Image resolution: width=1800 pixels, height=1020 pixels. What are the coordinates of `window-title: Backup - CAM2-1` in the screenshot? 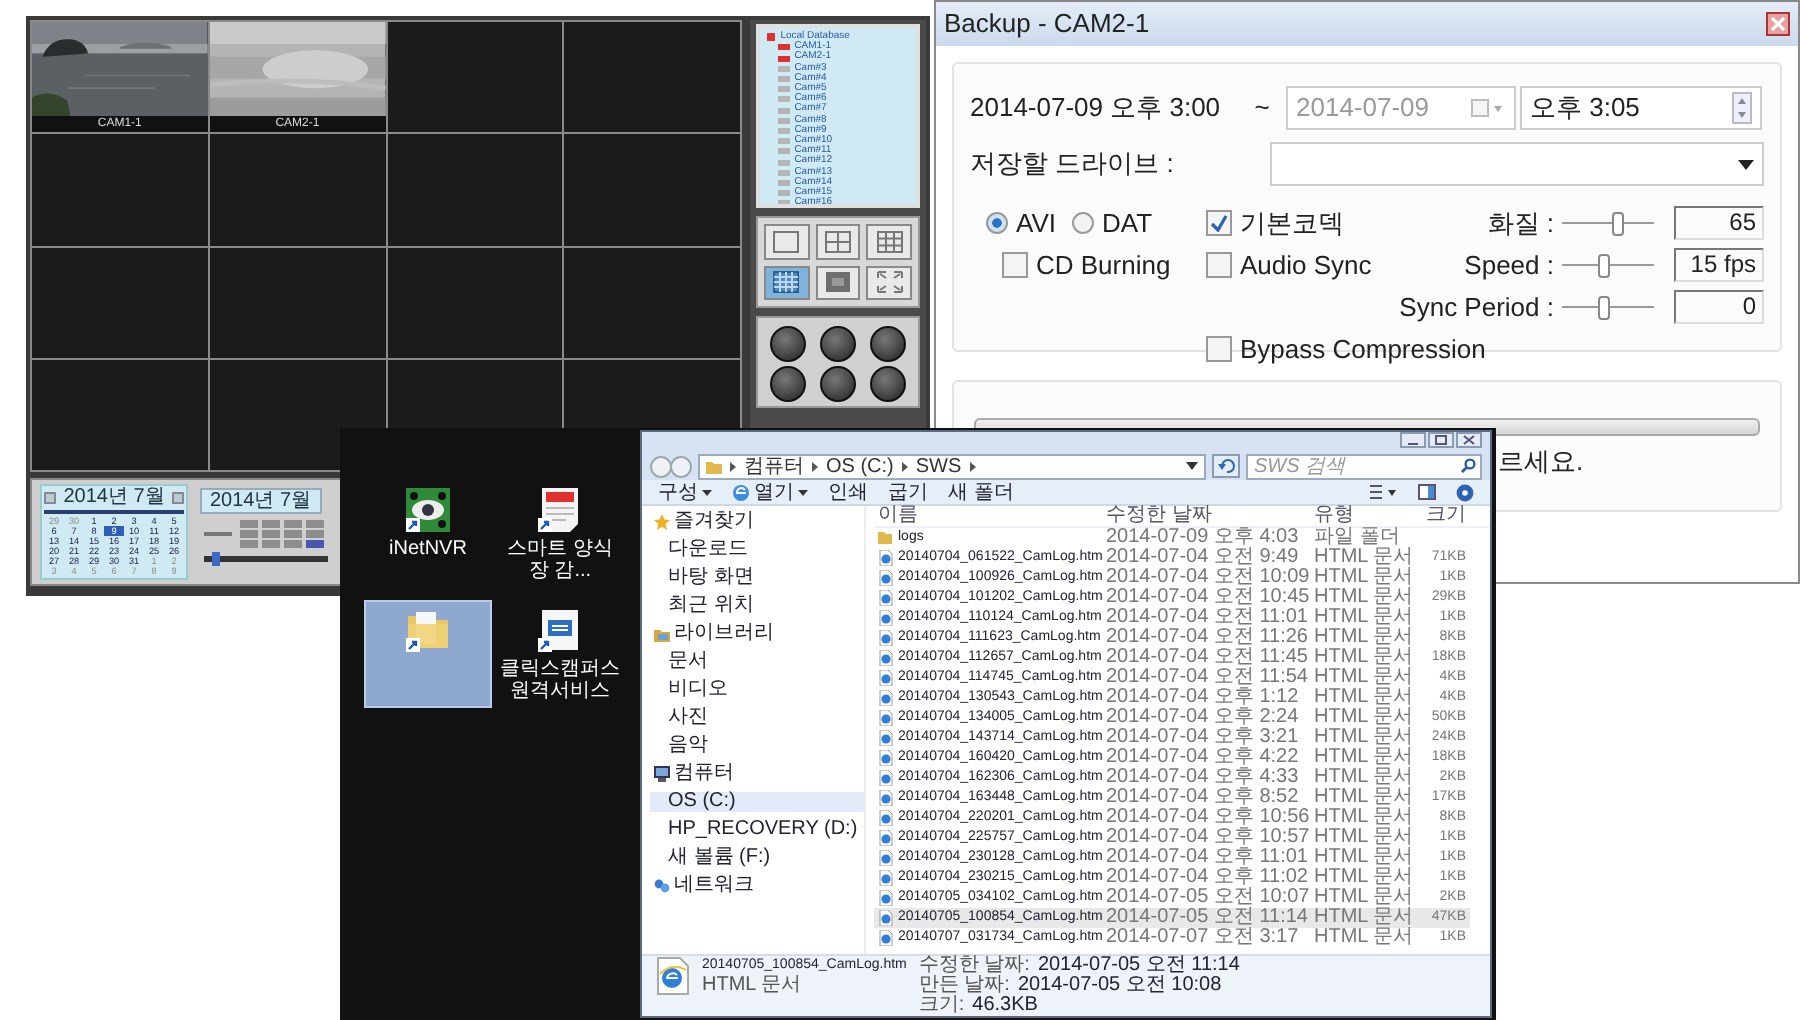 It's located at (1047, 24).